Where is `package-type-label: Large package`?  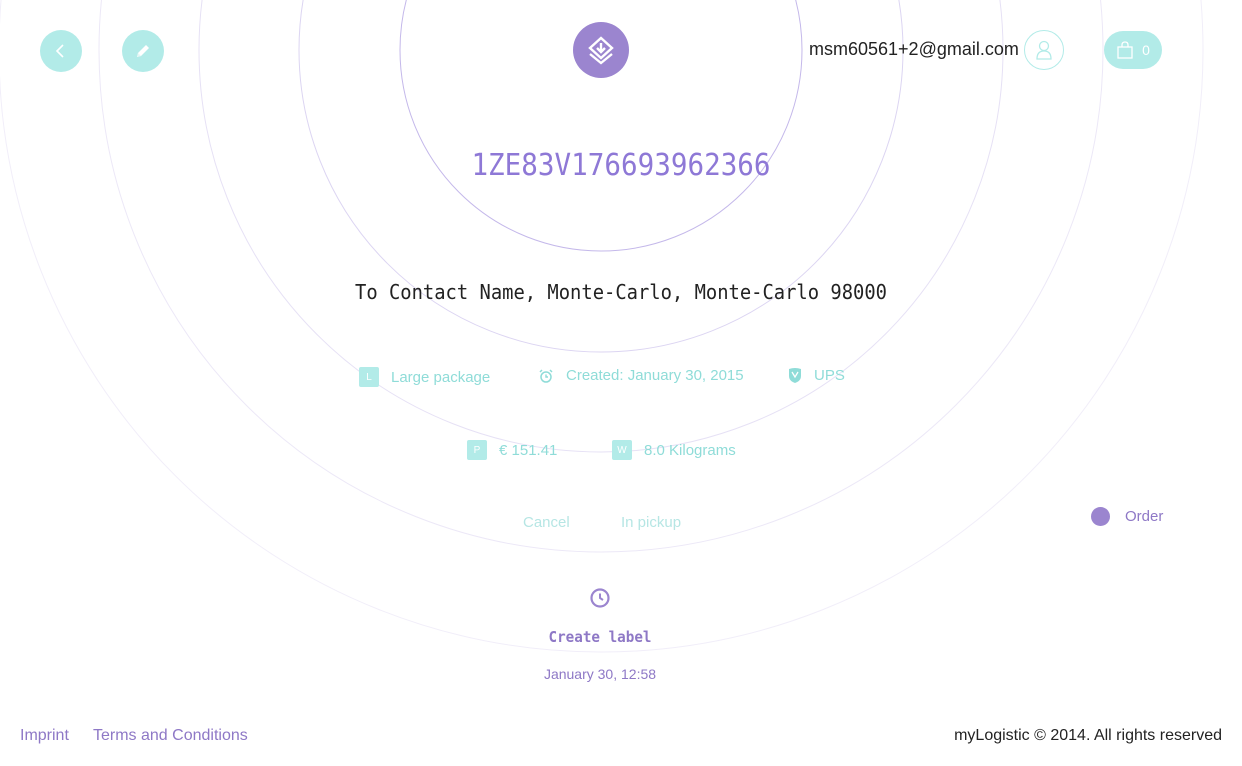
package-type-label: Large package is located at coordinates (441, 377).